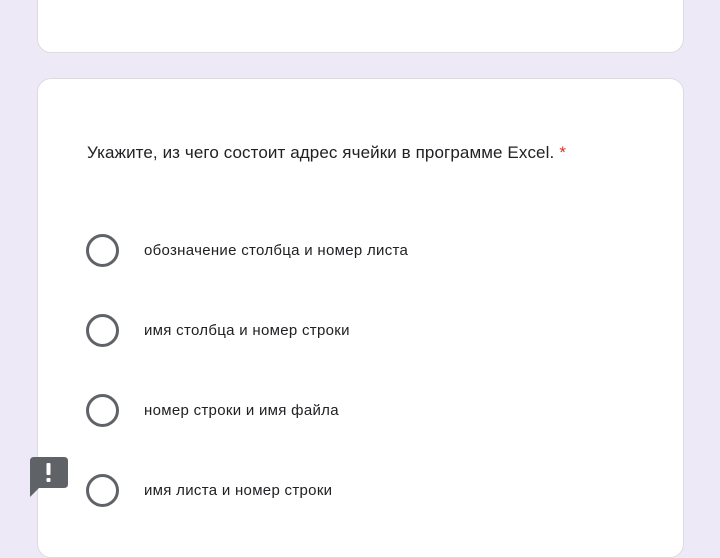 The width and height of the screenshot is (720, 558). What do you see at coordinates (48, 477) in the screenshot?
I see `report-problem-icon` at bounding box center [48, 477].